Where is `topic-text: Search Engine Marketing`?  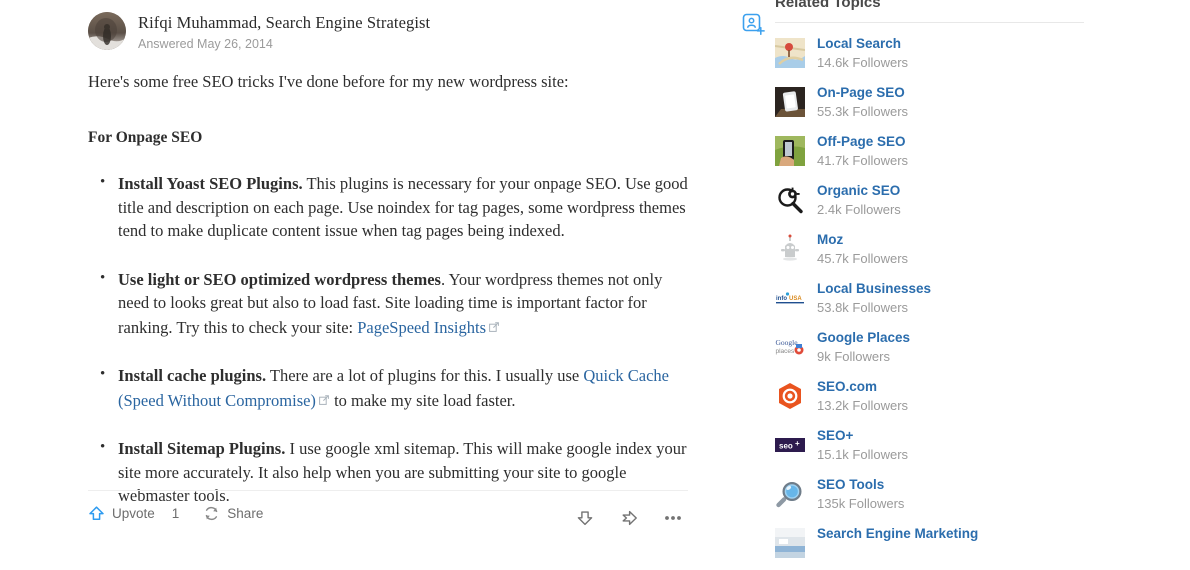
topic-text: Search Engine Marketing is located at coordinates (897, 534).